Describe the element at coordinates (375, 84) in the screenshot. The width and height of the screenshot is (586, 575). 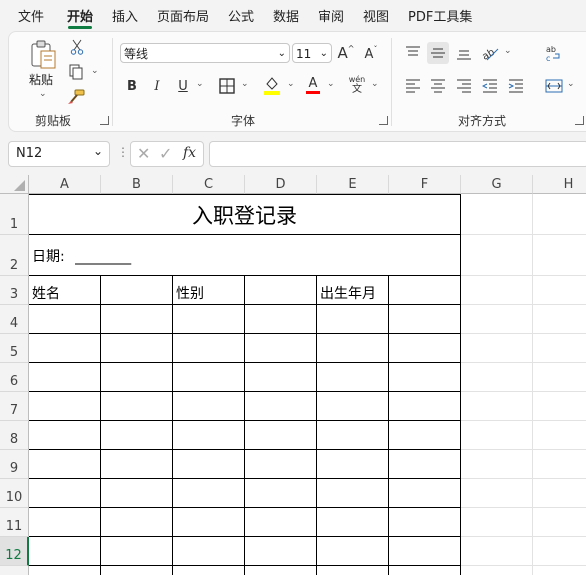
I see `phonetic-dropdown-icon: ⌄` at that location.